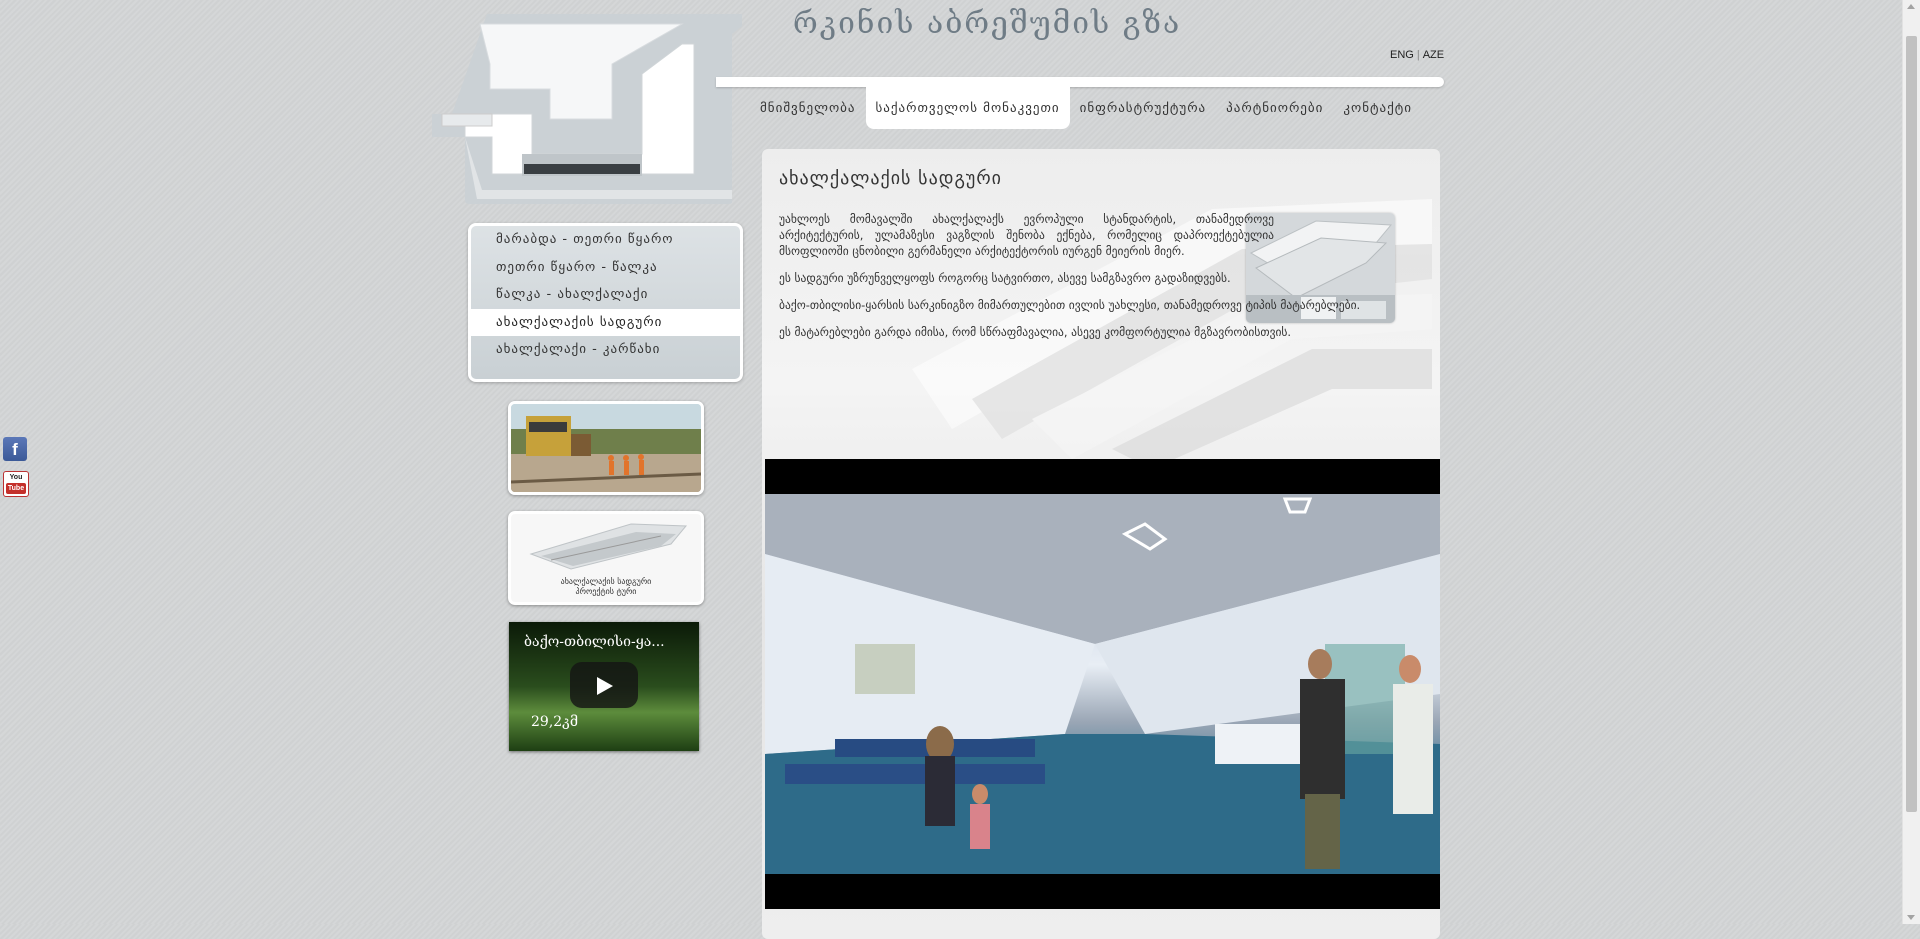 This screenshot has height=939, width=1920. Describe the element at coordinates (555, 722) in the screenshot. I see `video-thumbnail-distance: 29,2კმ` at that location.